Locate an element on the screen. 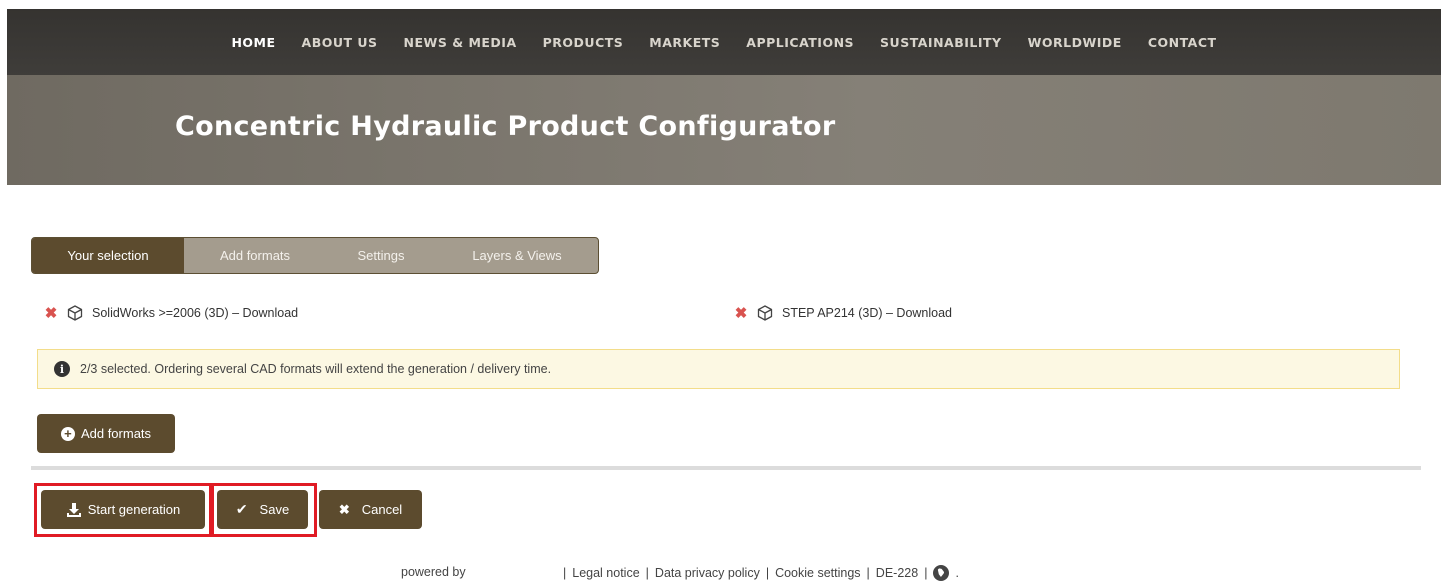 This screenshot has width=1448, height=582. tab-layers-views: Layers & Views is located at coordinates (517, 255).